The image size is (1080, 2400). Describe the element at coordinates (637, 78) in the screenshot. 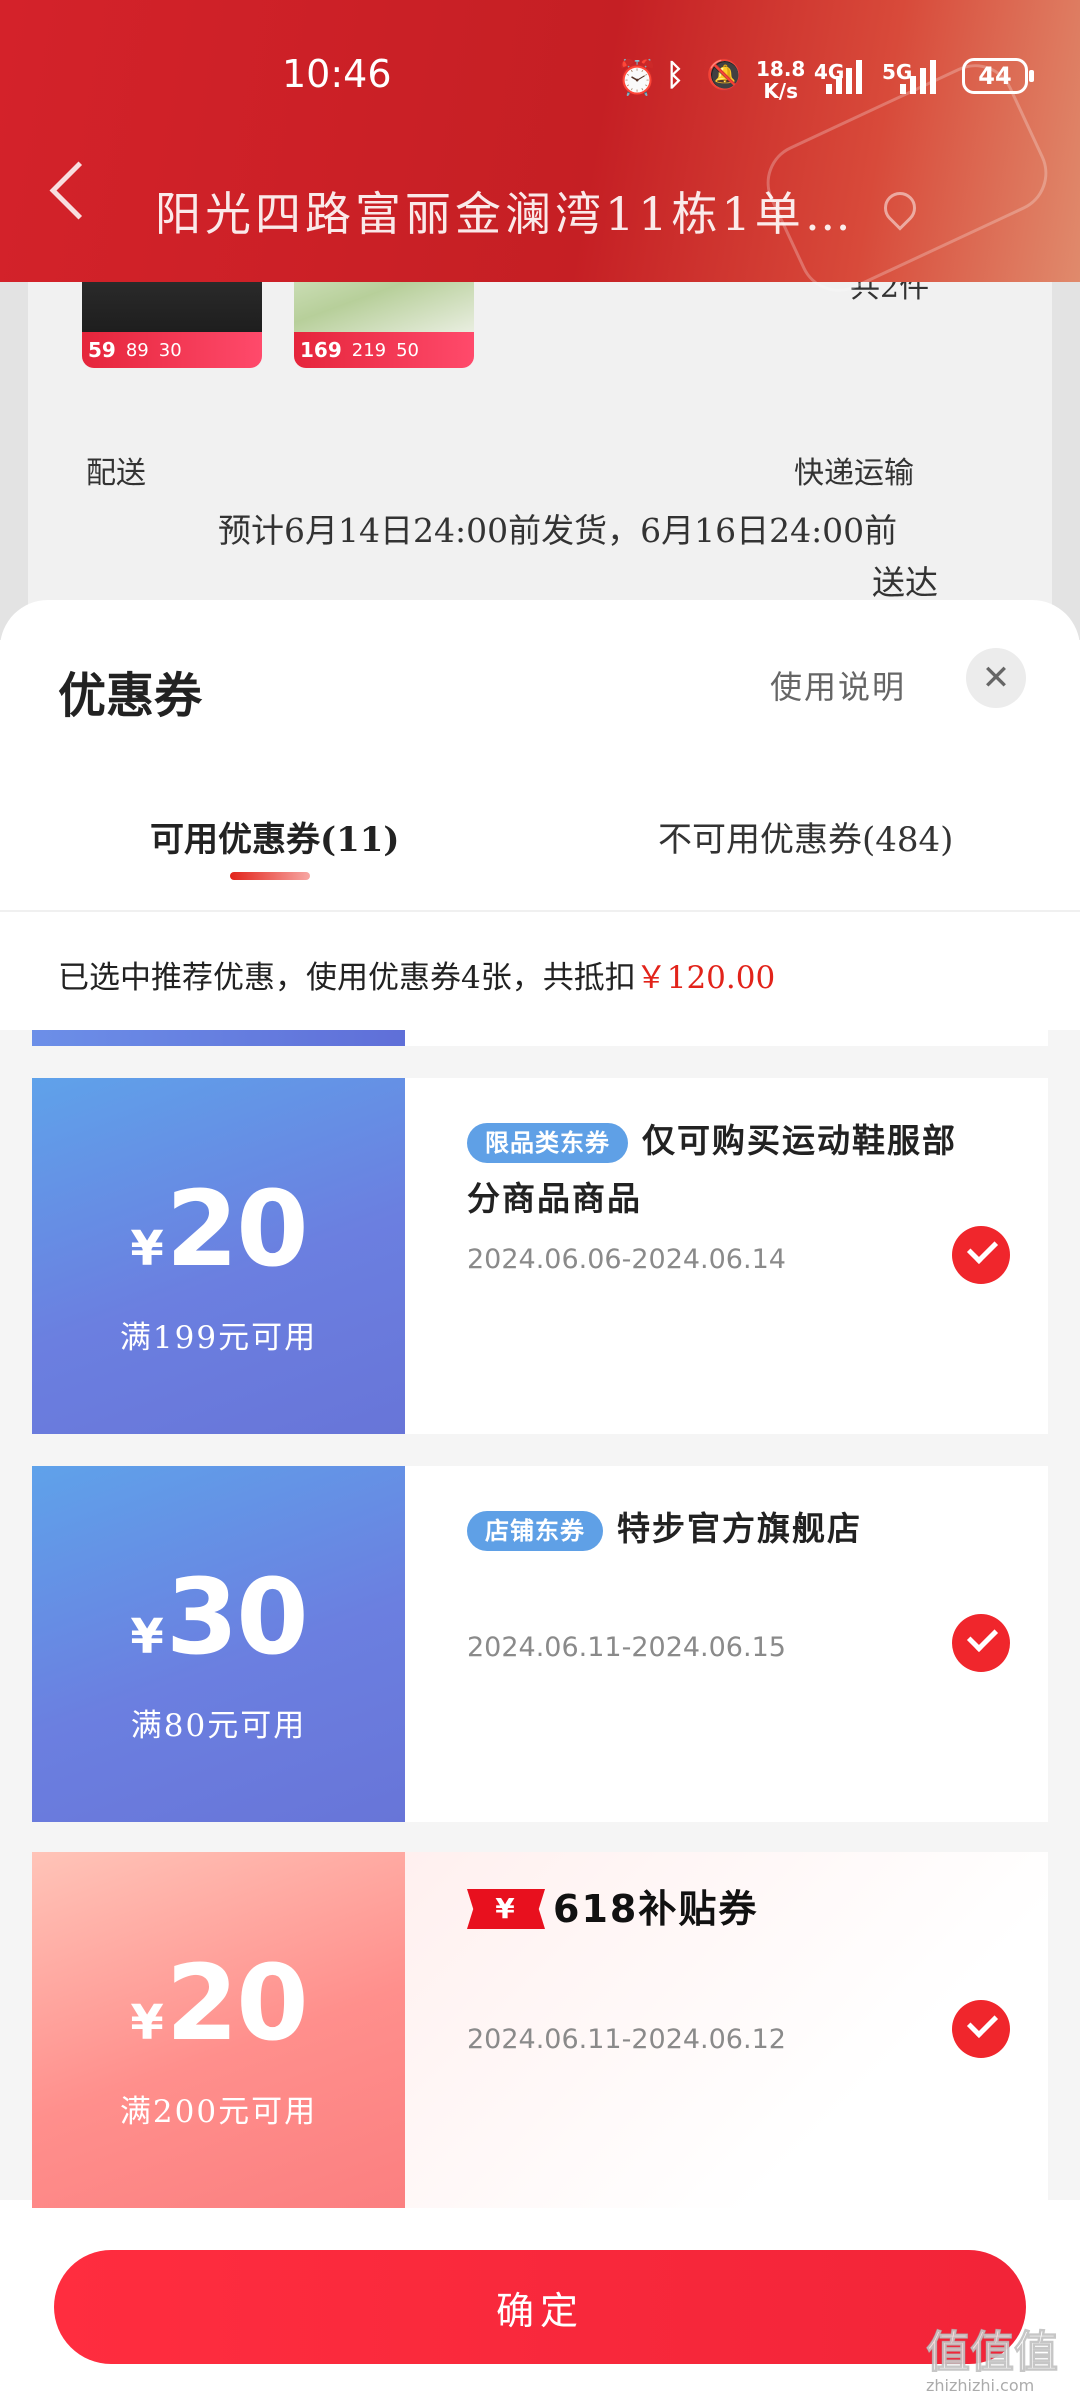

I see `alarm-icon: ⏰` at that location.